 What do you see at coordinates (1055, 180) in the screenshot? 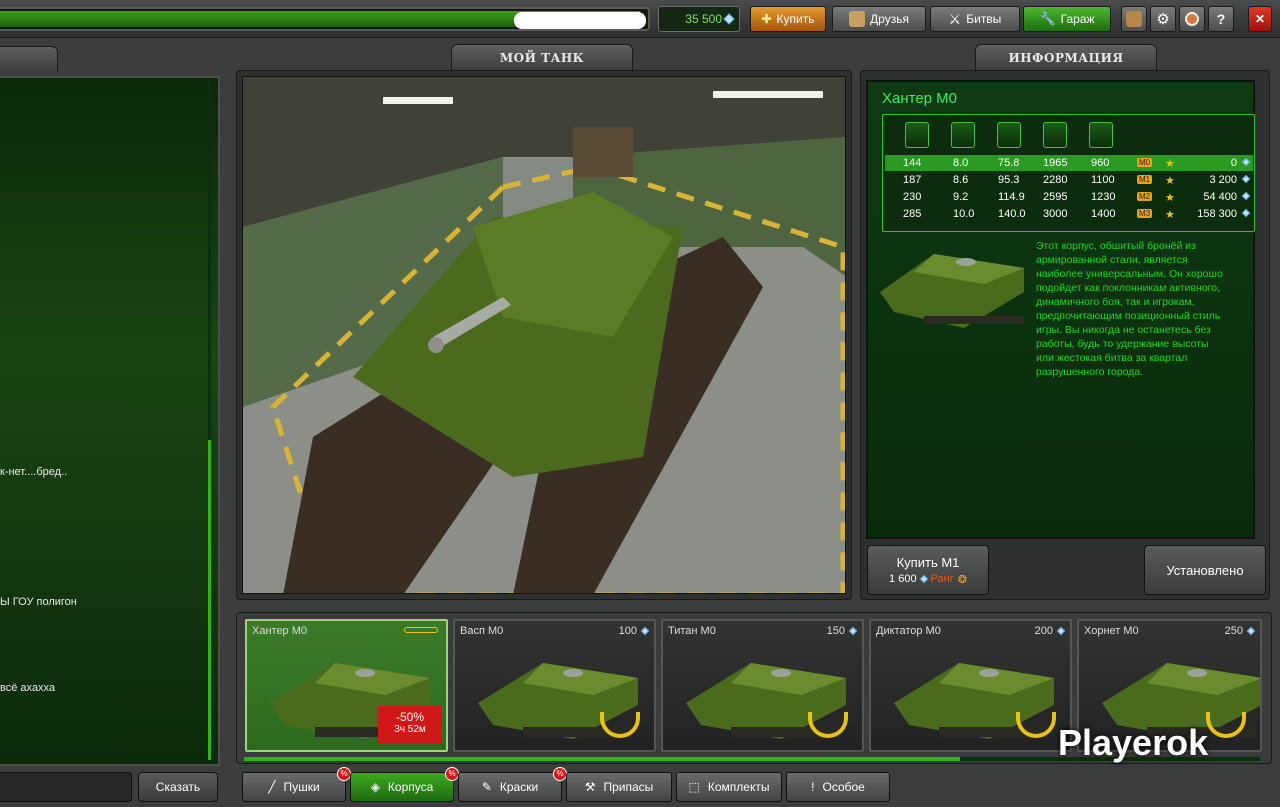
I see `stat-weight: 2280` at bounding box center [1055, 180].